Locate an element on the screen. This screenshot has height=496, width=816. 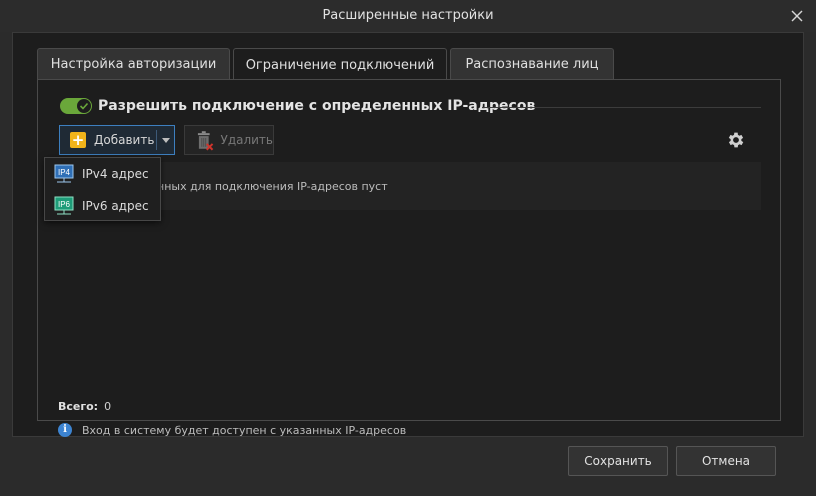
close-button is located at coordinates (797, 16).